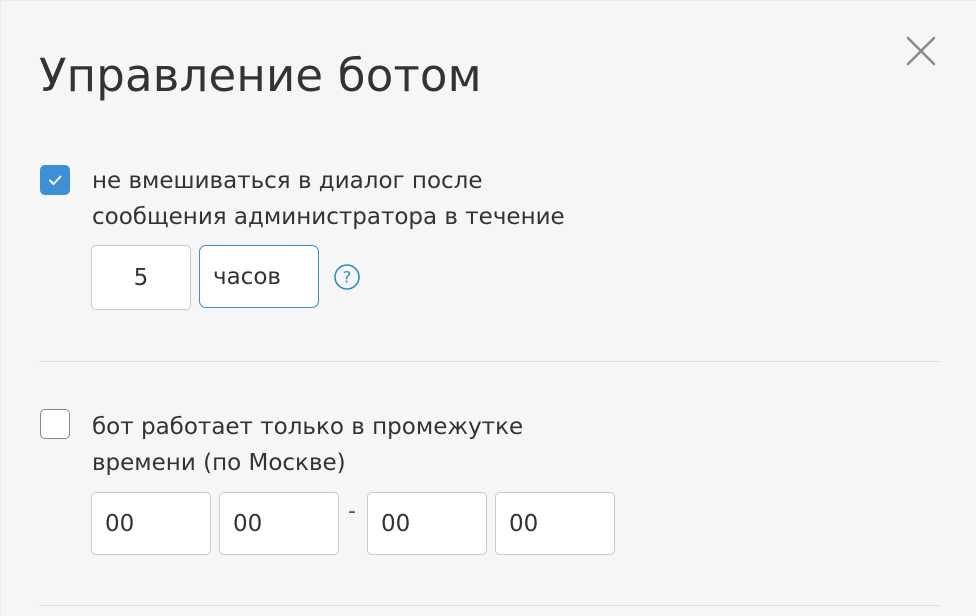 Image resolution: width=976 pixels, height=616 pixels. What do you see at coordinates (260, 75) in the screenshot?
I see `dialog-title: Управление ботом` at bounding box center [260, 75].